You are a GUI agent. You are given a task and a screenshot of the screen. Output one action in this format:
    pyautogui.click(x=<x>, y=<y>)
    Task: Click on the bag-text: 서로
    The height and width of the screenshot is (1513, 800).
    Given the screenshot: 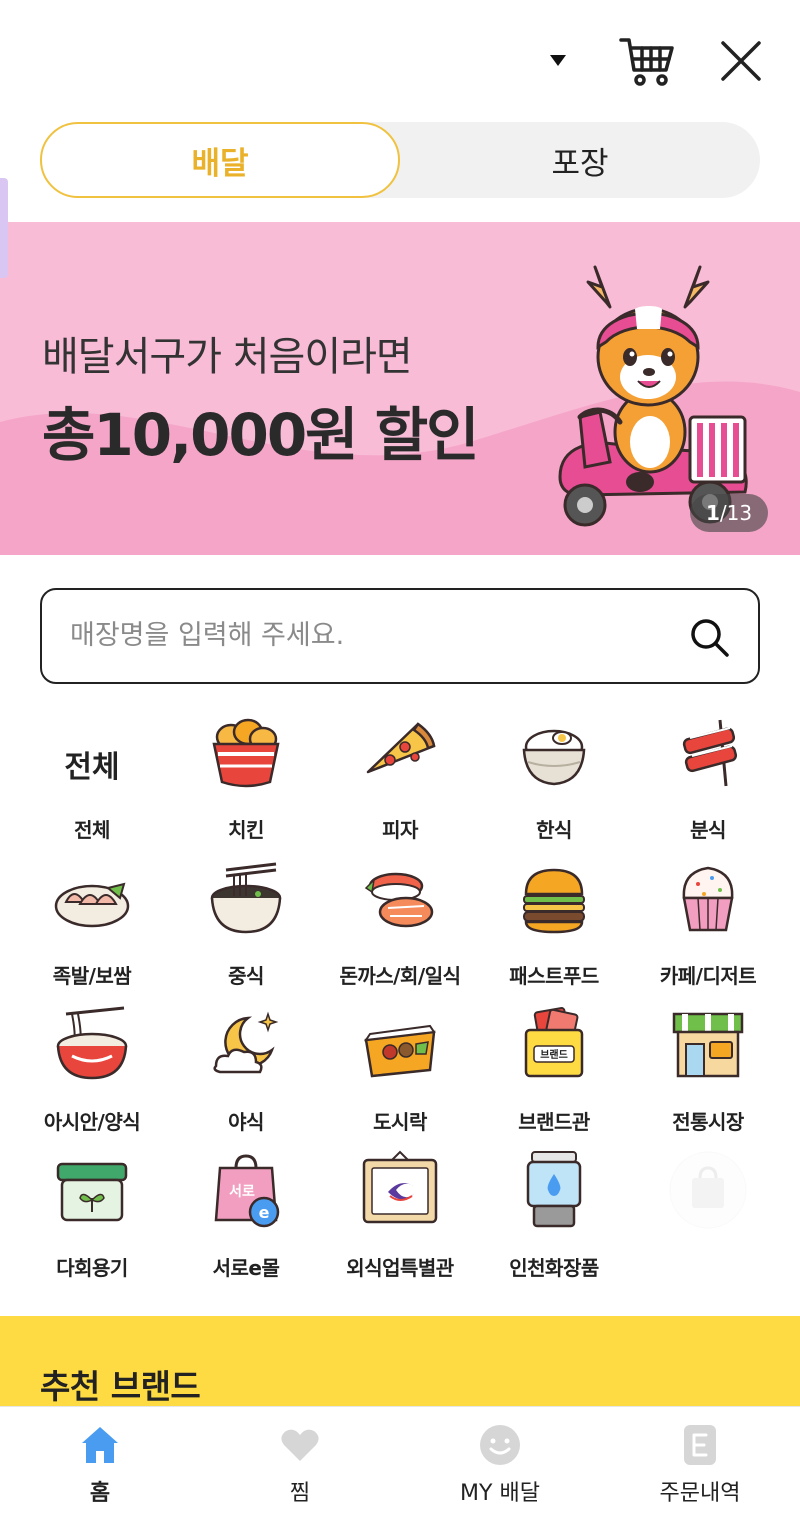 What is the action you would take?
    pyautogui.click(x=242, y=1192)
    